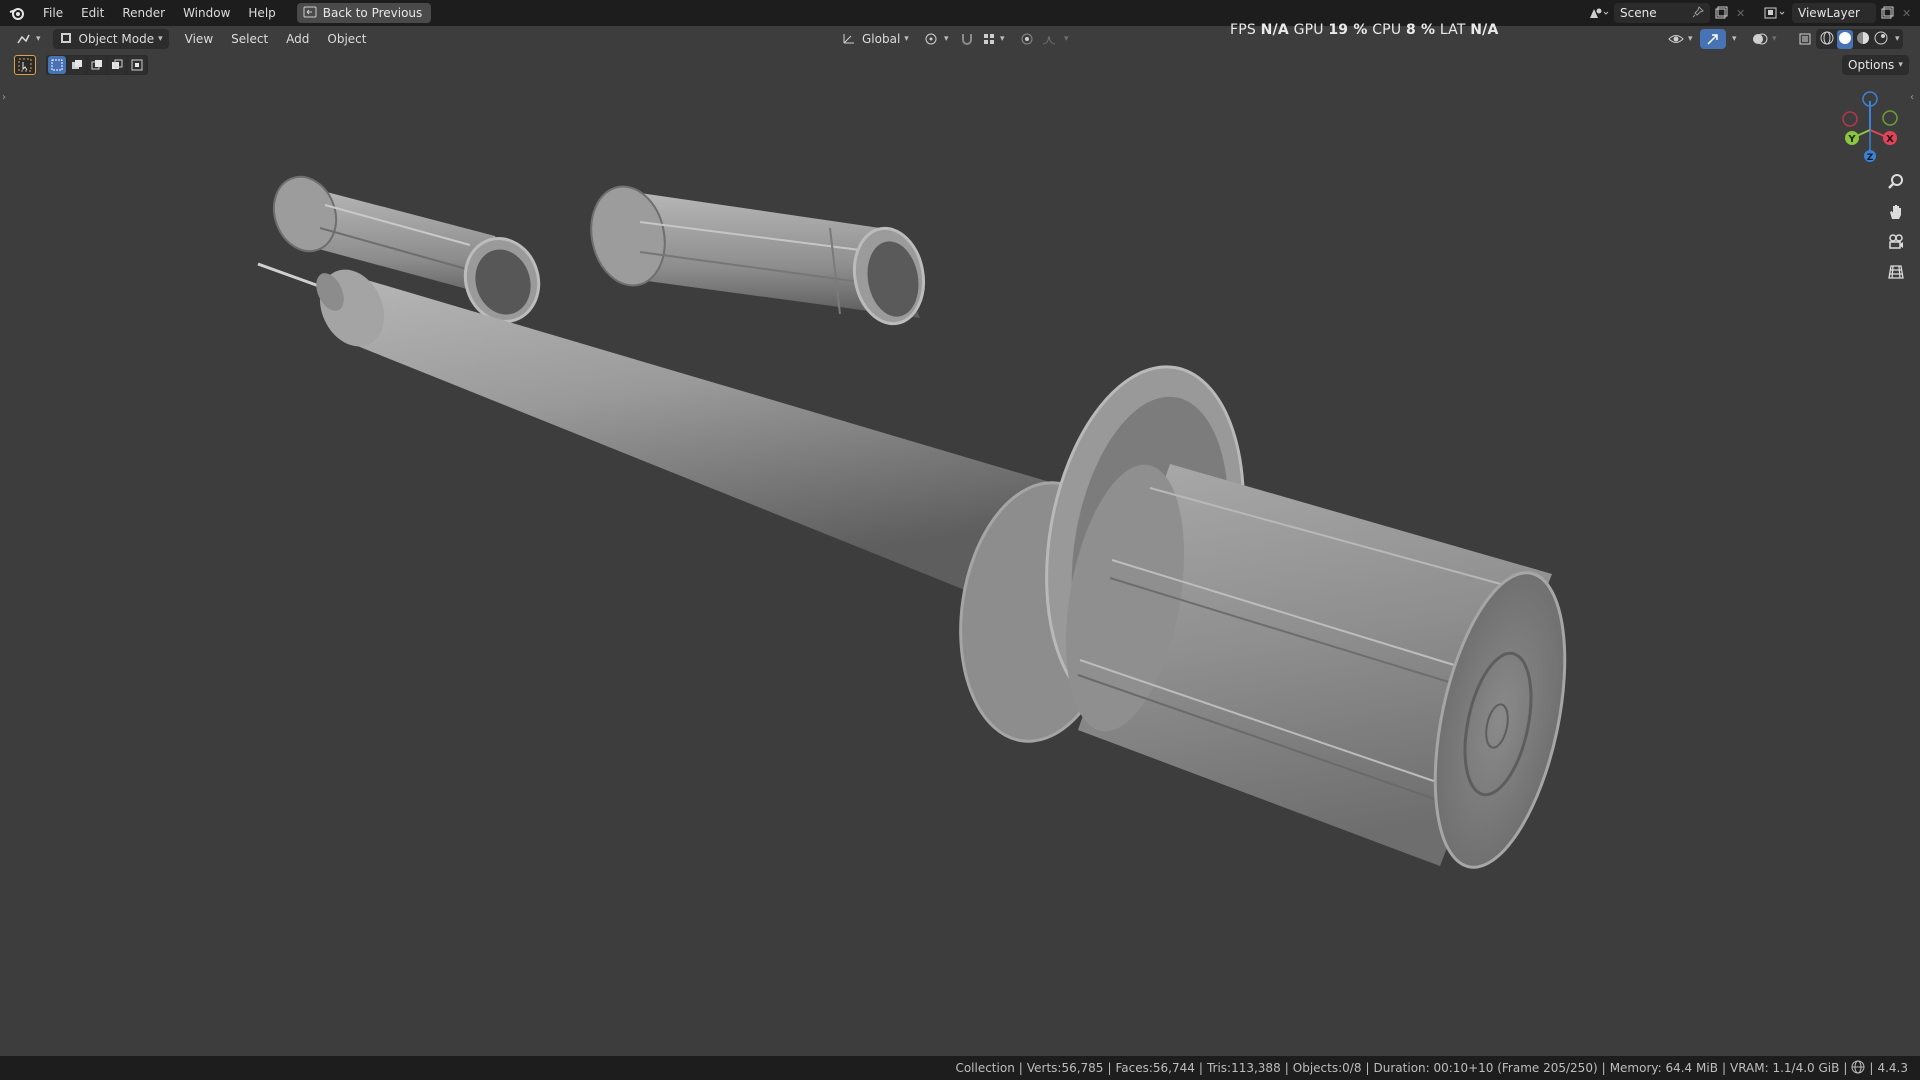 Image resolution: width=1920 pixels, height=1080 pixels. I want to click on transform-orientation-dropdown: Global ▾, so click(875, 39).